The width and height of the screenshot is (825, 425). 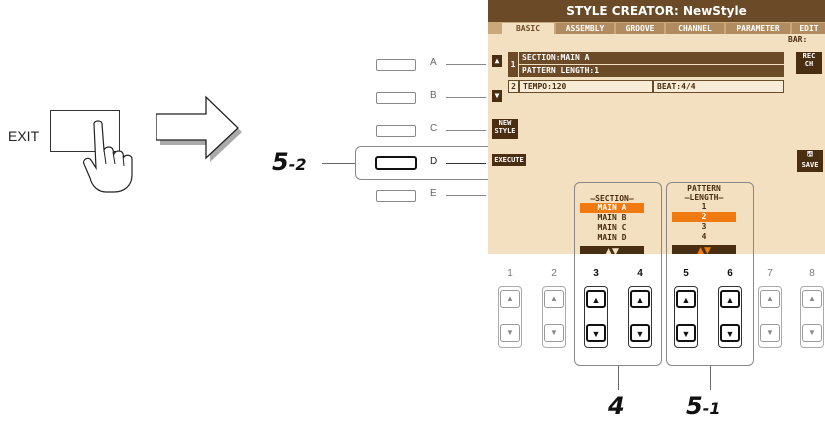 I want to click on down-button-8: ▼, so click(x=812, y=333).